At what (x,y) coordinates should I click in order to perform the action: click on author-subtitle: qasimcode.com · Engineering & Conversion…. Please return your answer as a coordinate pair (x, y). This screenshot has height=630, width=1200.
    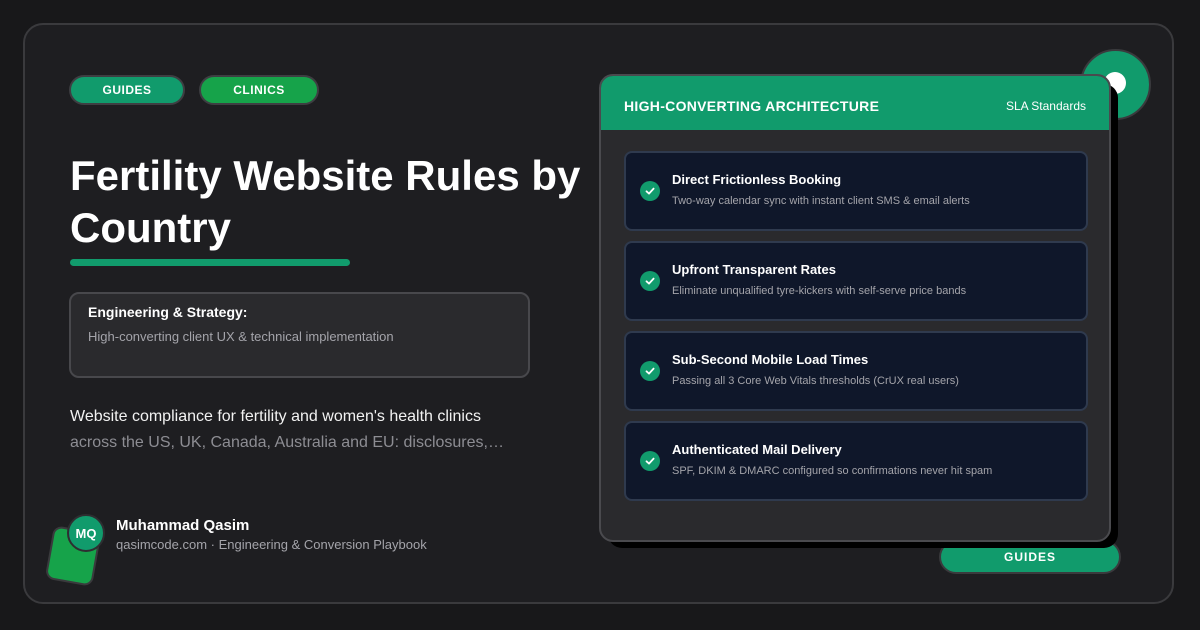
    Looking at the image, I should click on (271, 544).